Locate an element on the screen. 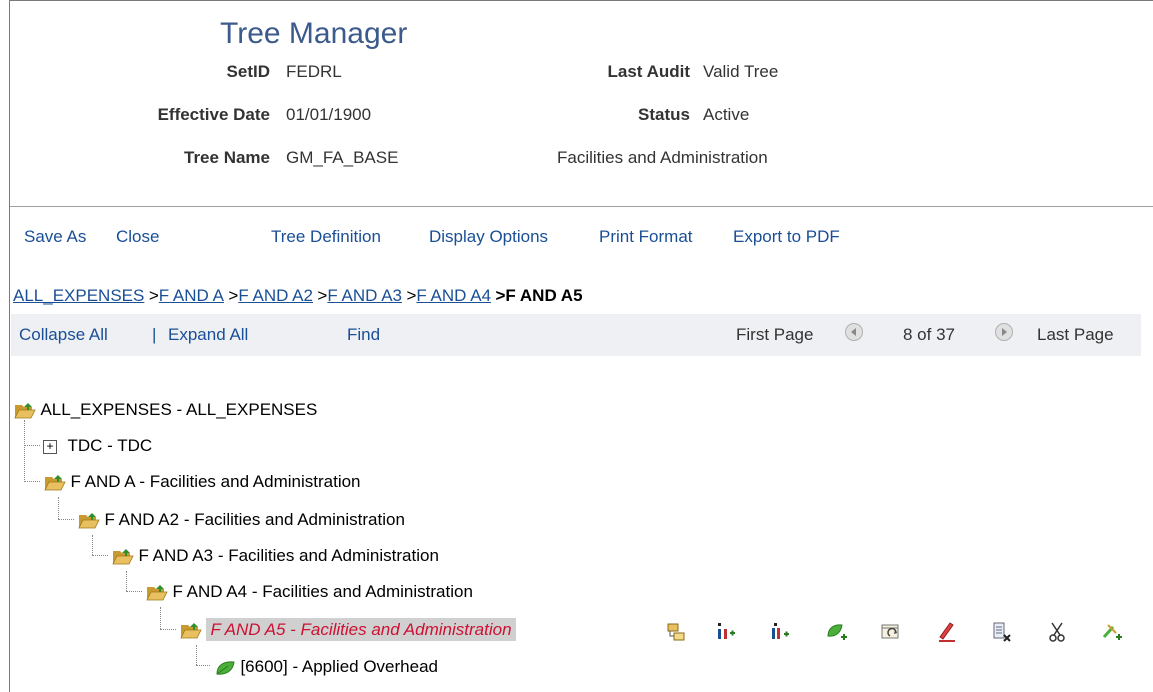 The width and height of the screenshot is (1153, 692). leaf-icon is located at coordinates (225, 668).